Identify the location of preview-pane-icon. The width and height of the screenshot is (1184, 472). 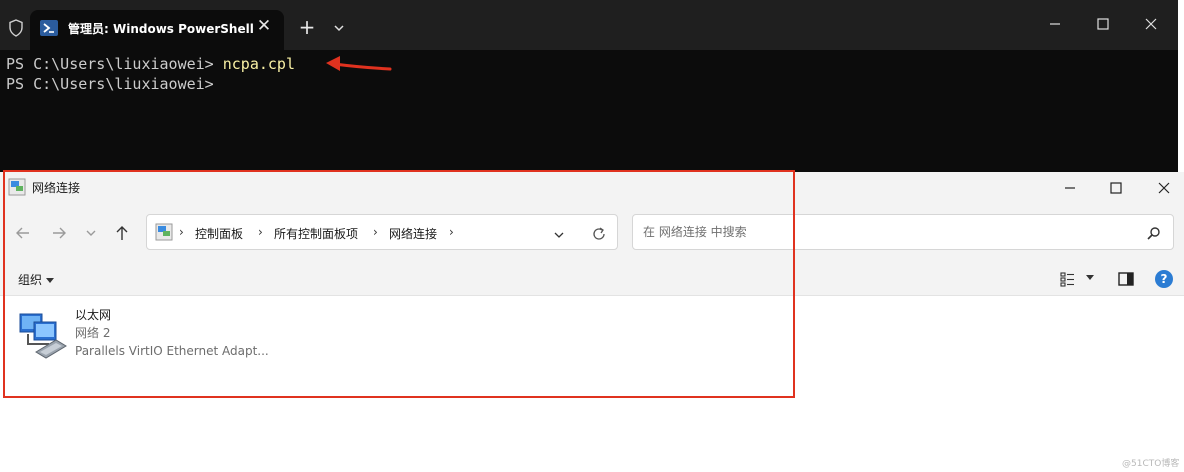
(1126, 279).